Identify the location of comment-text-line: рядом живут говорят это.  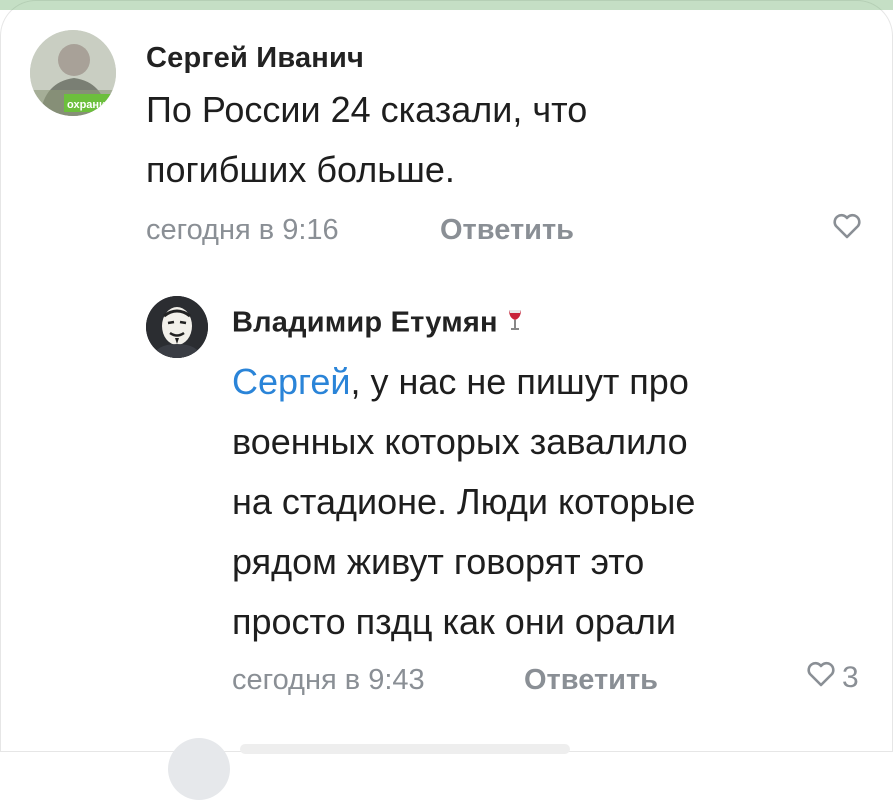
(438, 561).